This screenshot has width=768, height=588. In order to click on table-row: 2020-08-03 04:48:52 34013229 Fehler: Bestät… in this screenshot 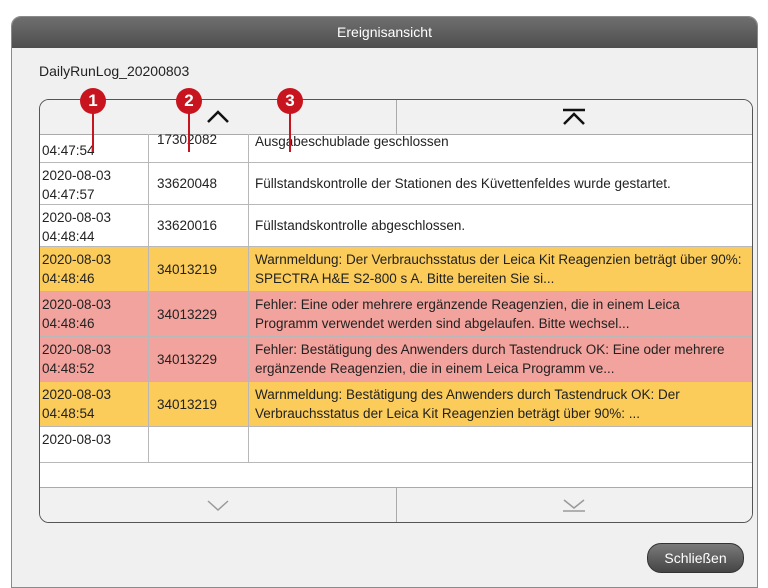, I will do `click(396, 359)`.